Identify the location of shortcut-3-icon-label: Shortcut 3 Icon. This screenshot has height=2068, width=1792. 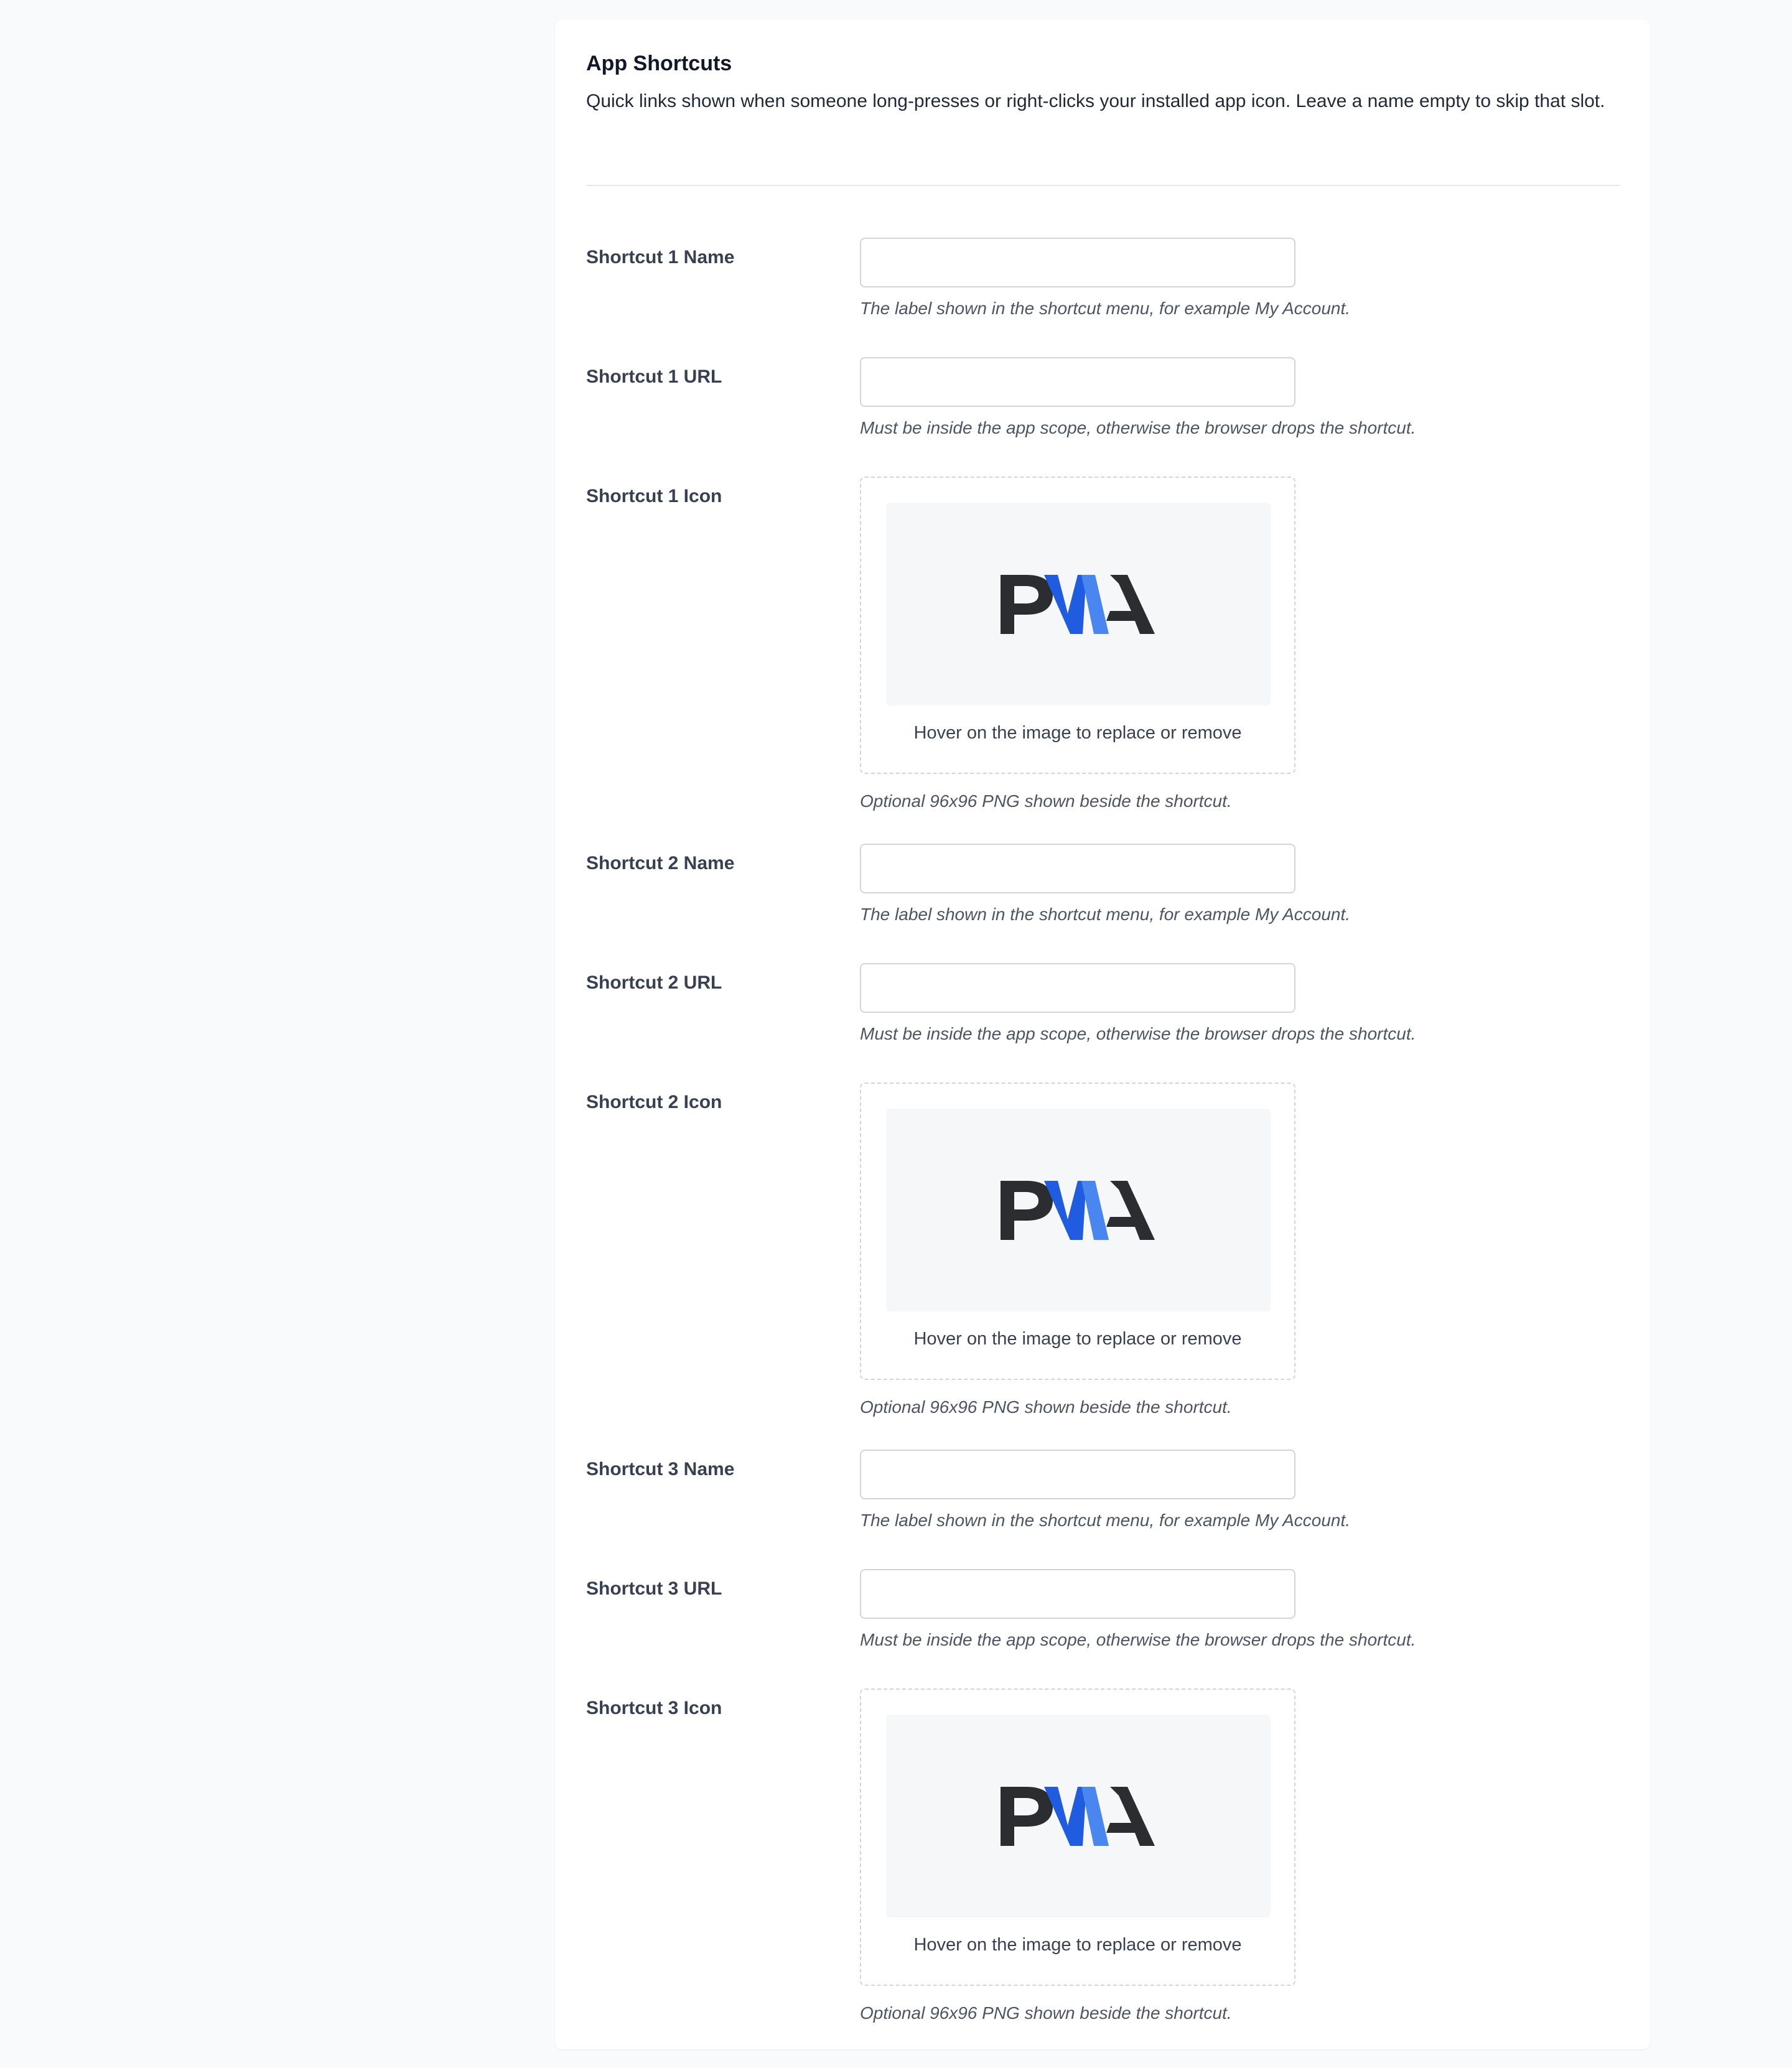
(654, 1708).